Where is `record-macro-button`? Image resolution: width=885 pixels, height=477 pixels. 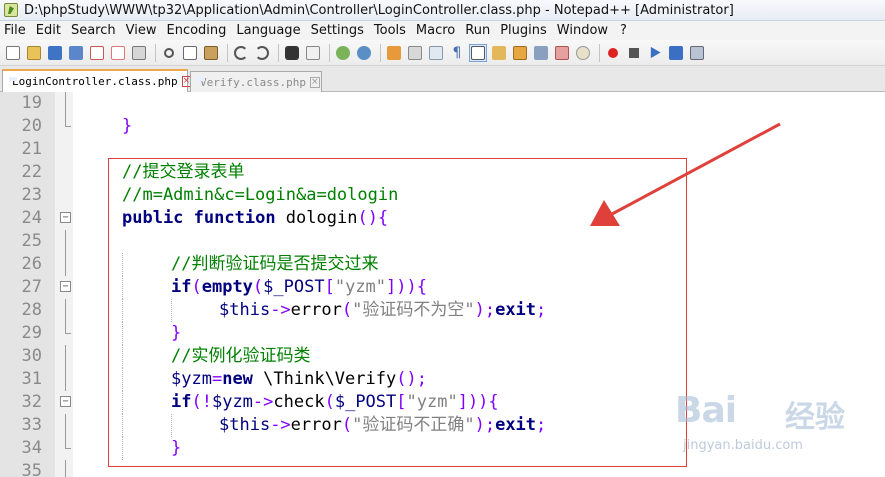 record-macro-button is located at coordinates (613, 53).